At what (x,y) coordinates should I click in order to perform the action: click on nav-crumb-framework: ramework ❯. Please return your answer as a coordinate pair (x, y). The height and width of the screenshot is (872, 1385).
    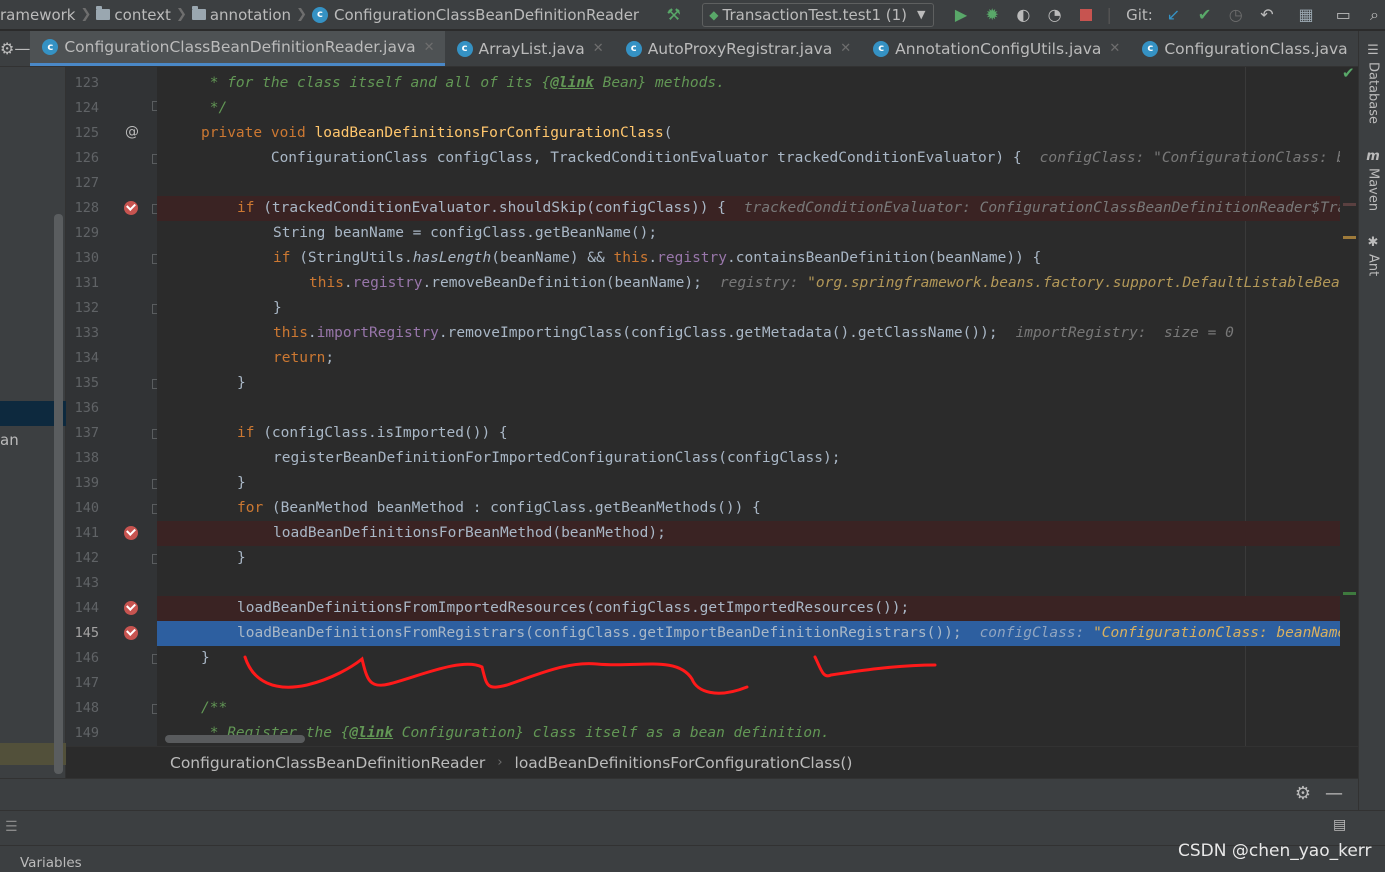
    Looking at the image, I should click on (48, 15).